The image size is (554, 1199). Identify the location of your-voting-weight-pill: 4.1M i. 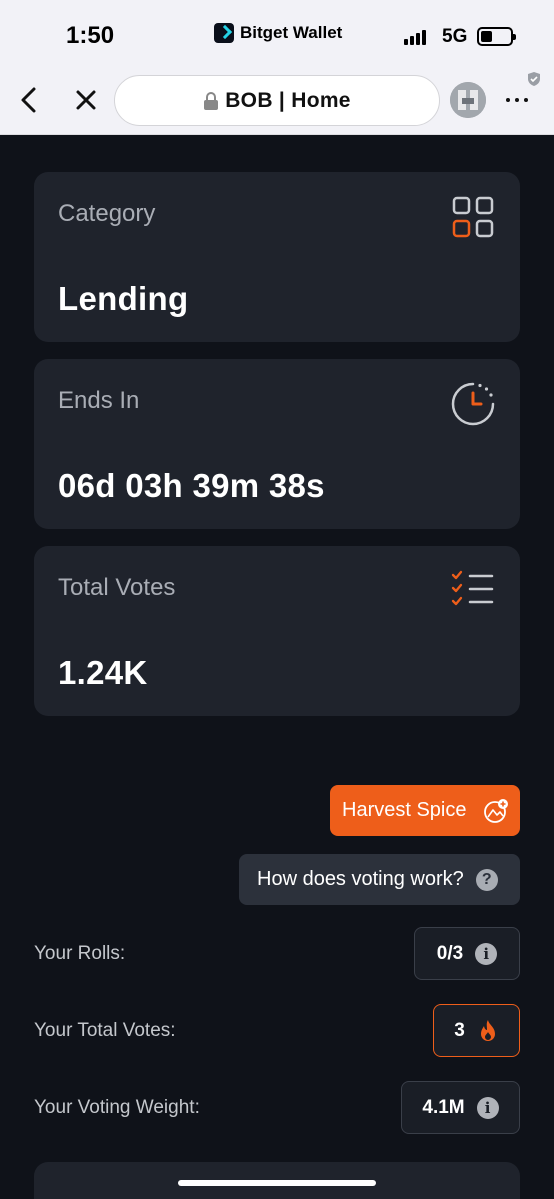
(460, 1107).